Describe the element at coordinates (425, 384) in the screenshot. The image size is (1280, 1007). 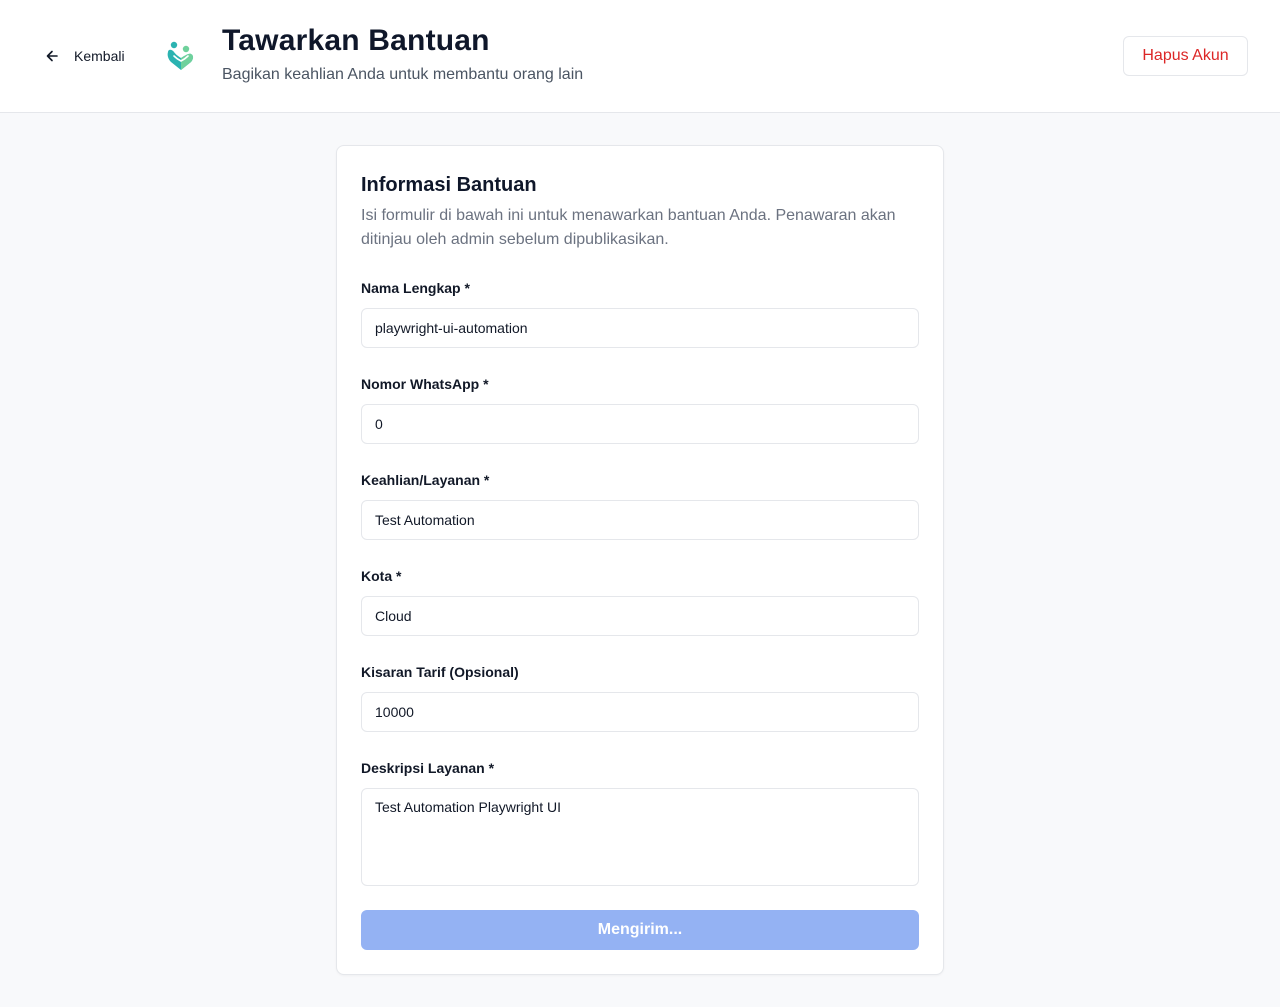
I see `whatsapp-label: Nomor WhatsApp *` at that location.